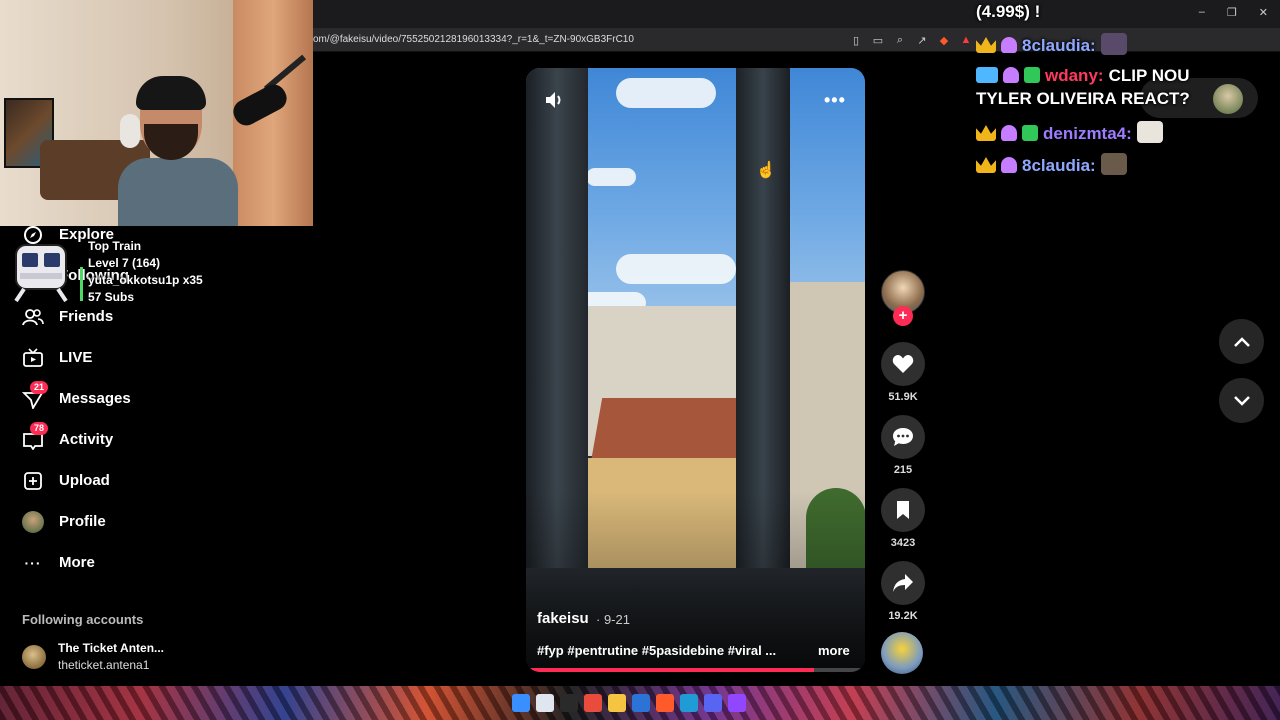 The image size is (1280, 720). What do you see at coordinates (33, 522) in the screenshot?
I see `profile-avatar` at bounding box center [33, 522].